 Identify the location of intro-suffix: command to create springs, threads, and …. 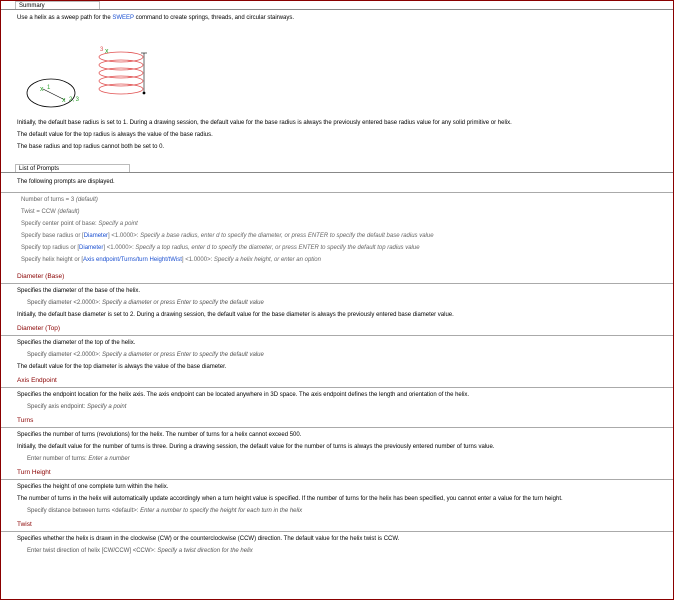
(214, 18).